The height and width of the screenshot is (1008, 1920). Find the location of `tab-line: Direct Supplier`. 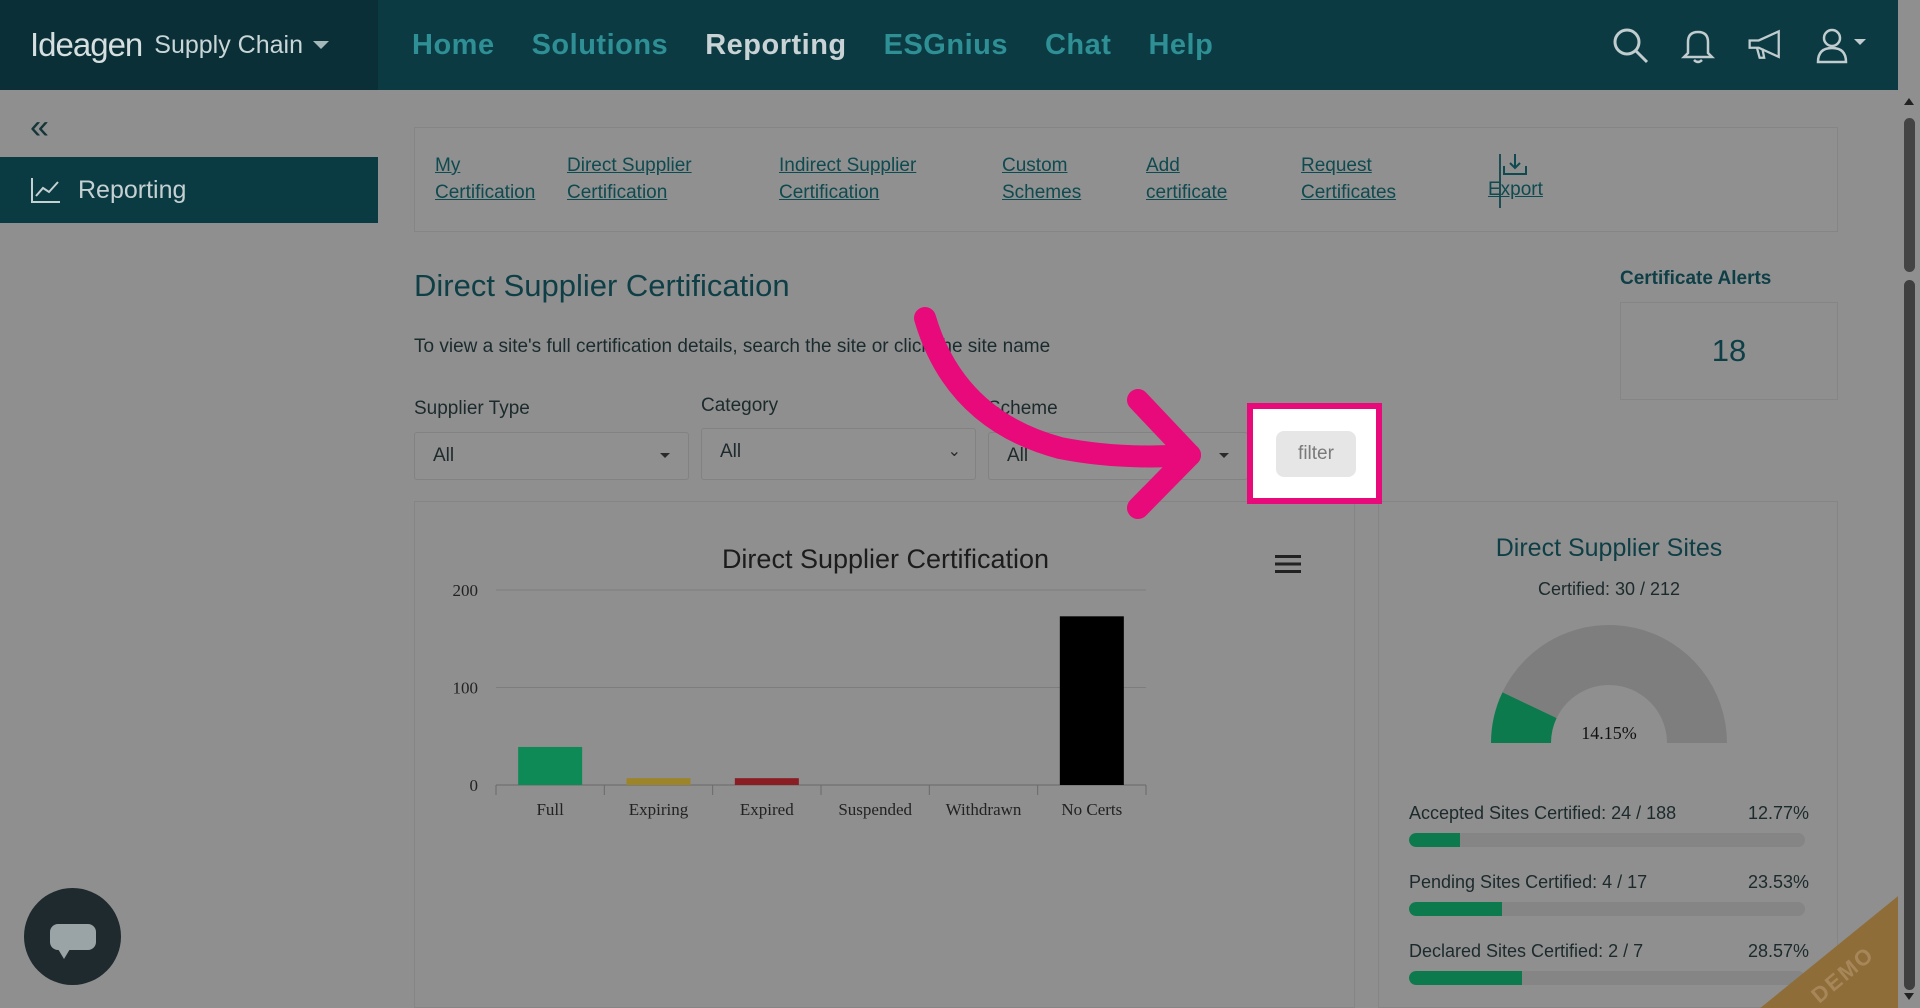

tab-line: Direct Supplier is located at coordinates (629, 165).